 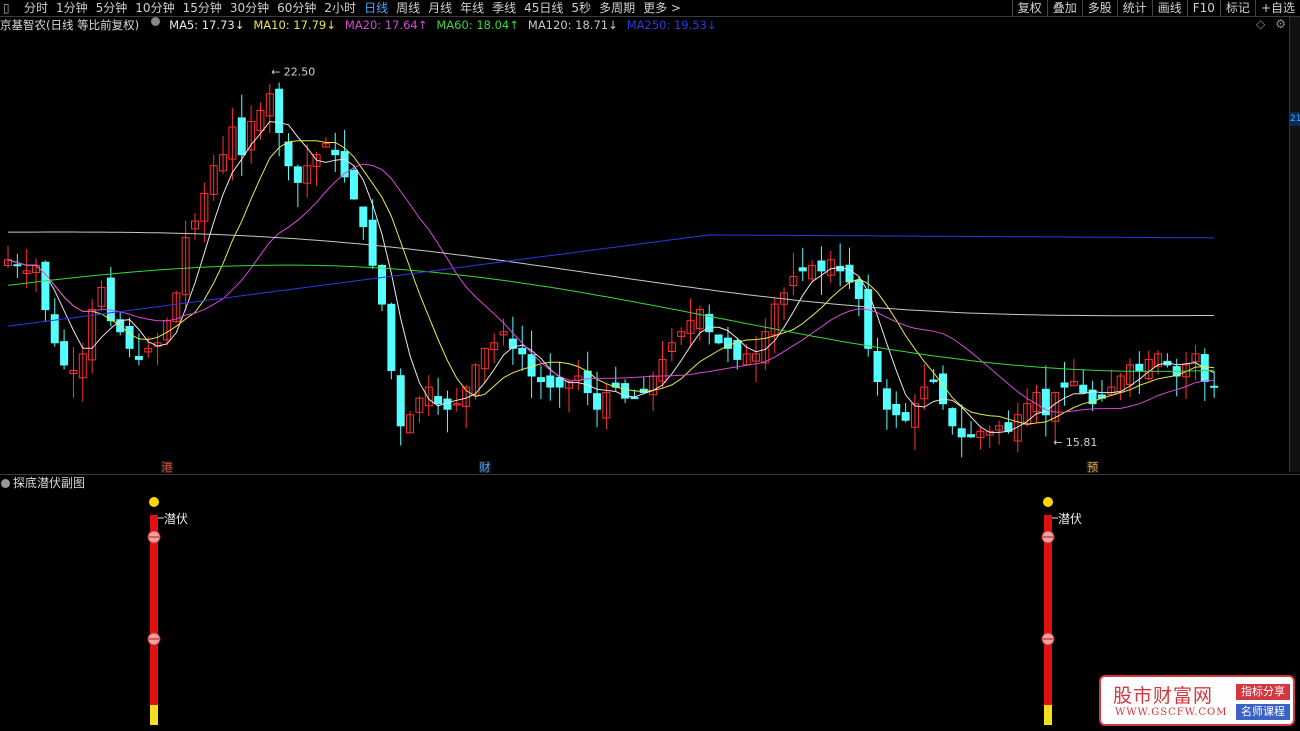 What do you see at coordinates (1064, 8) in the screenshot?
I see `tool-button: 叠加` at bounding box center [1064, 8].